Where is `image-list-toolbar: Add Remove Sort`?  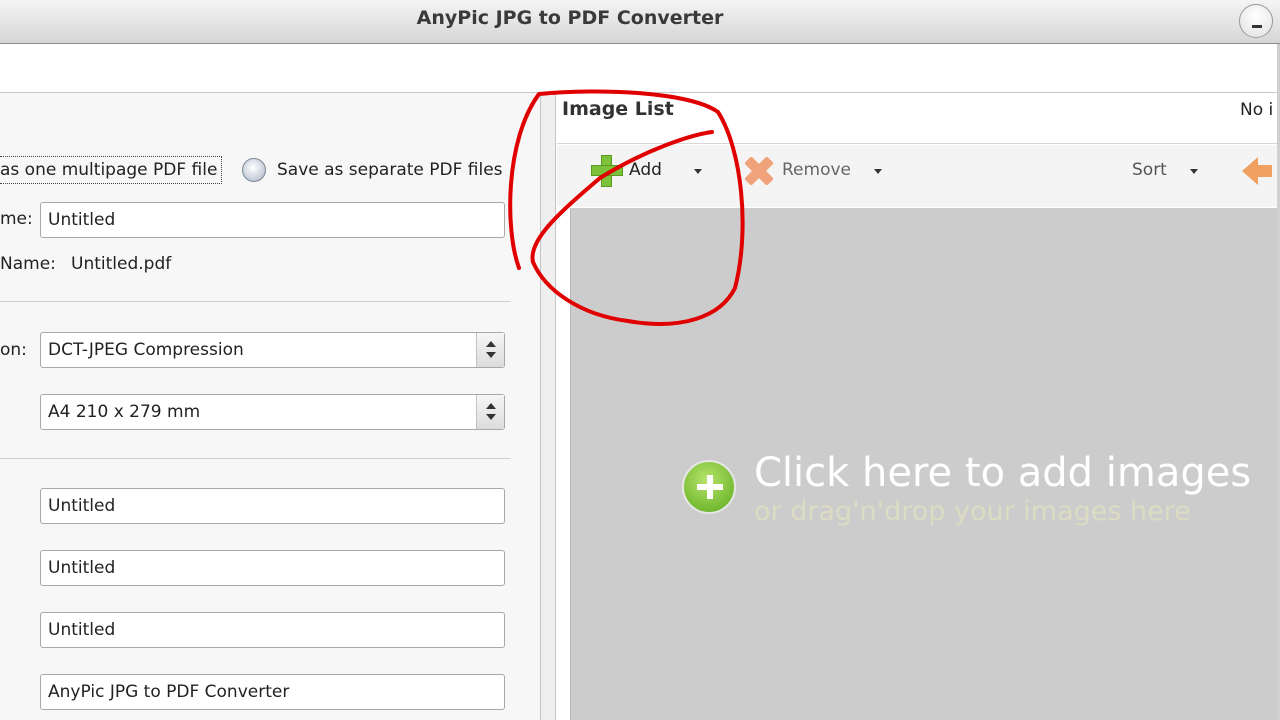
image-list-toolbar: Add Remove Sort is located at coordinates (917, 176).